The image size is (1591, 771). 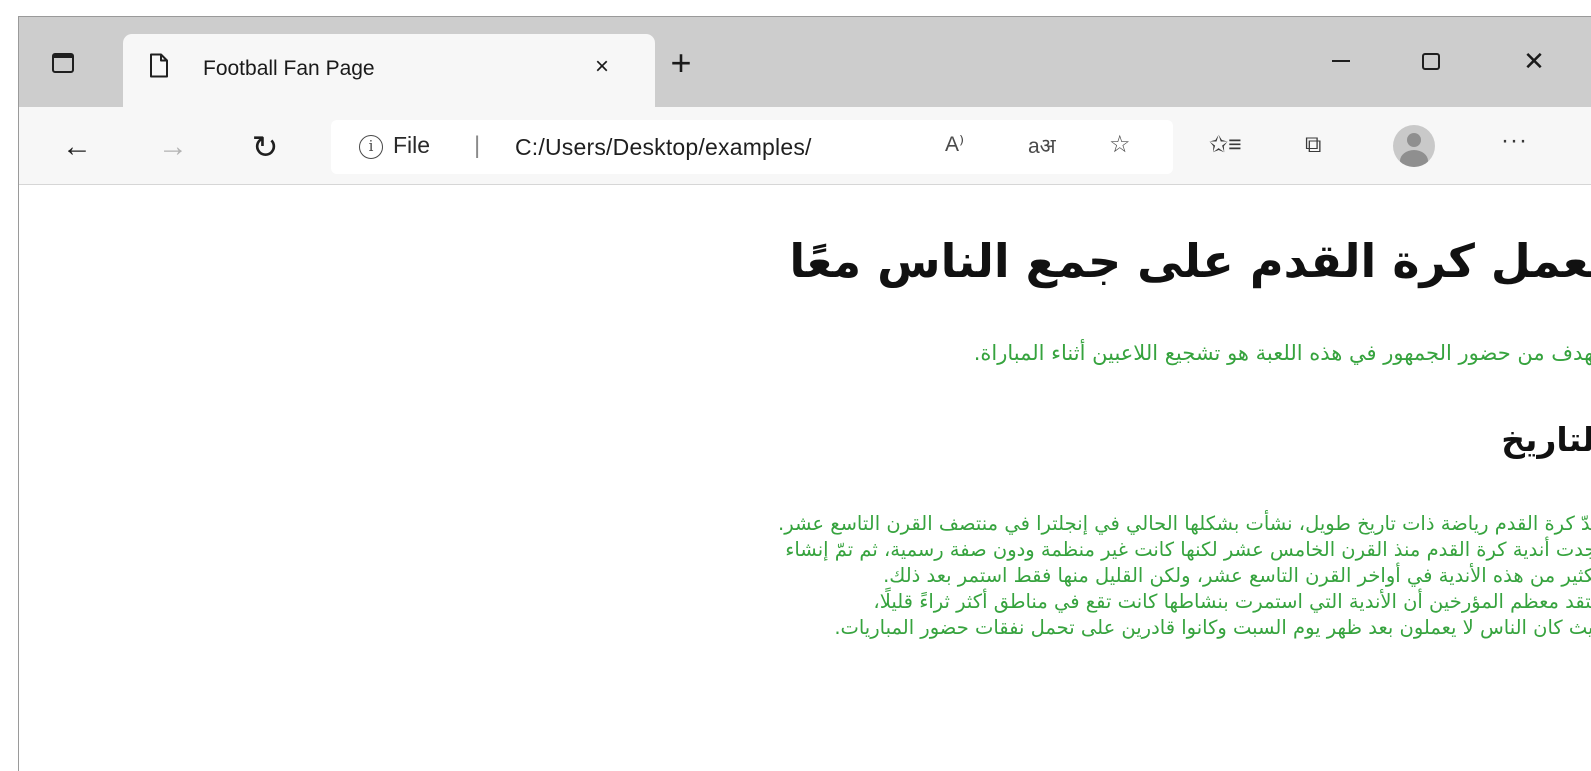 I want to click on address-scheme: File, so click(x=412, y=145).